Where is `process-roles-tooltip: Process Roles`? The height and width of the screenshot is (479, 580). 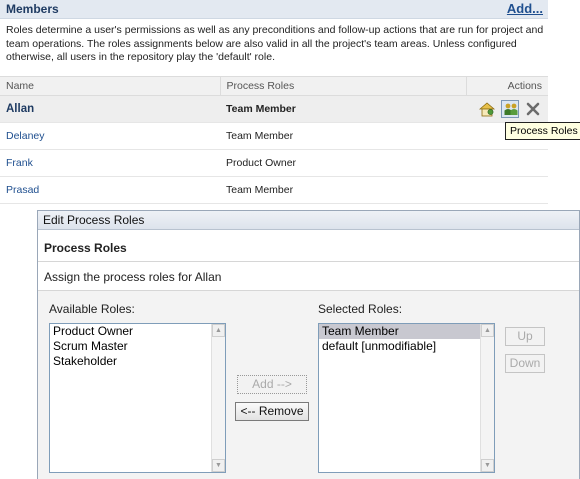
process-roles-tooltip: Process Roles is located at coordinates (542, 131).